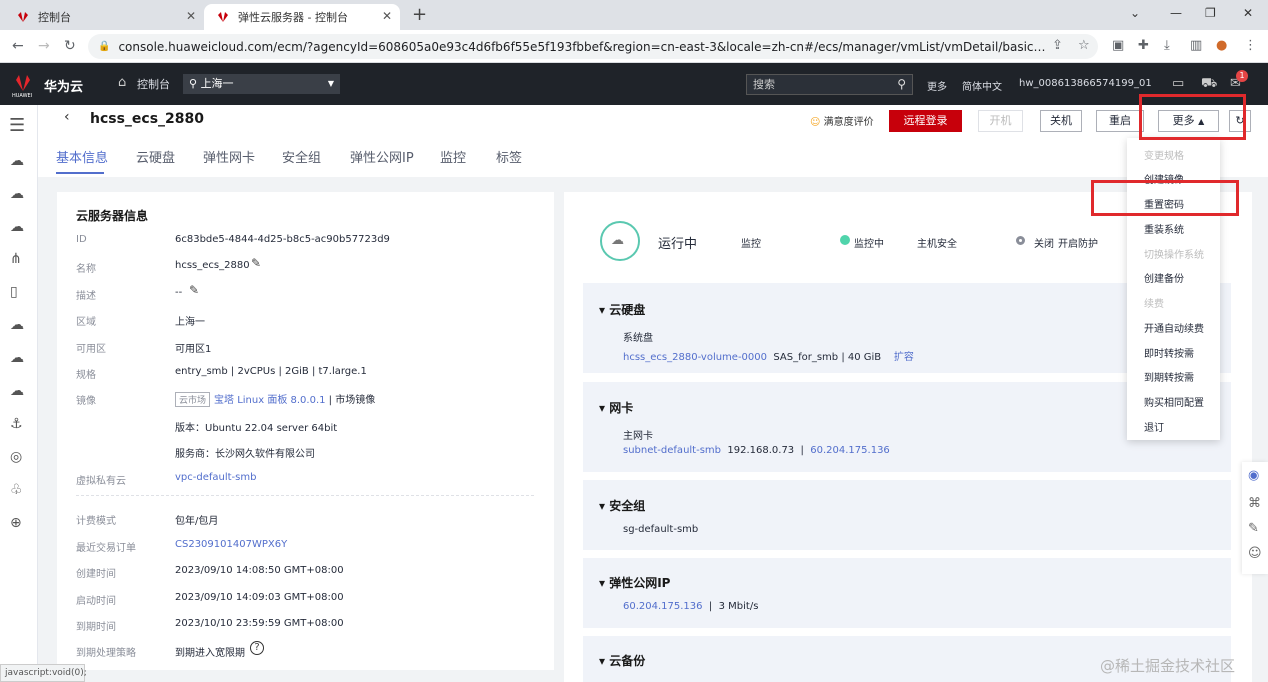  What do you see at coordinates (419, 14) in the screenshot?
I see `new-tab-icon: +` at bounding box center [419, 14].